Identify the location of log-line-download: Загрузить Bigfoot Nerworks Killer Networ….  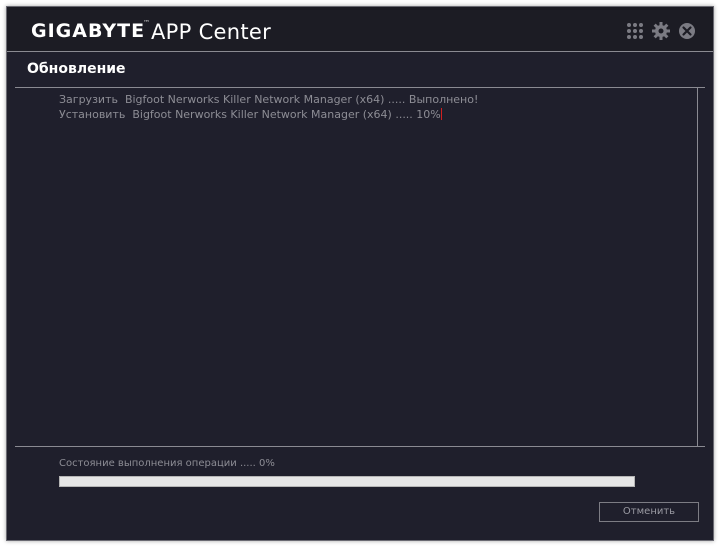
(269, 99).